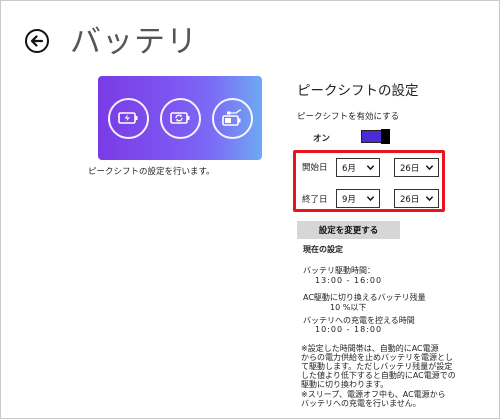 The image size is (500, 419). I want to click on note-line: バッテリへの充電を行いません。, so click(361, 403).